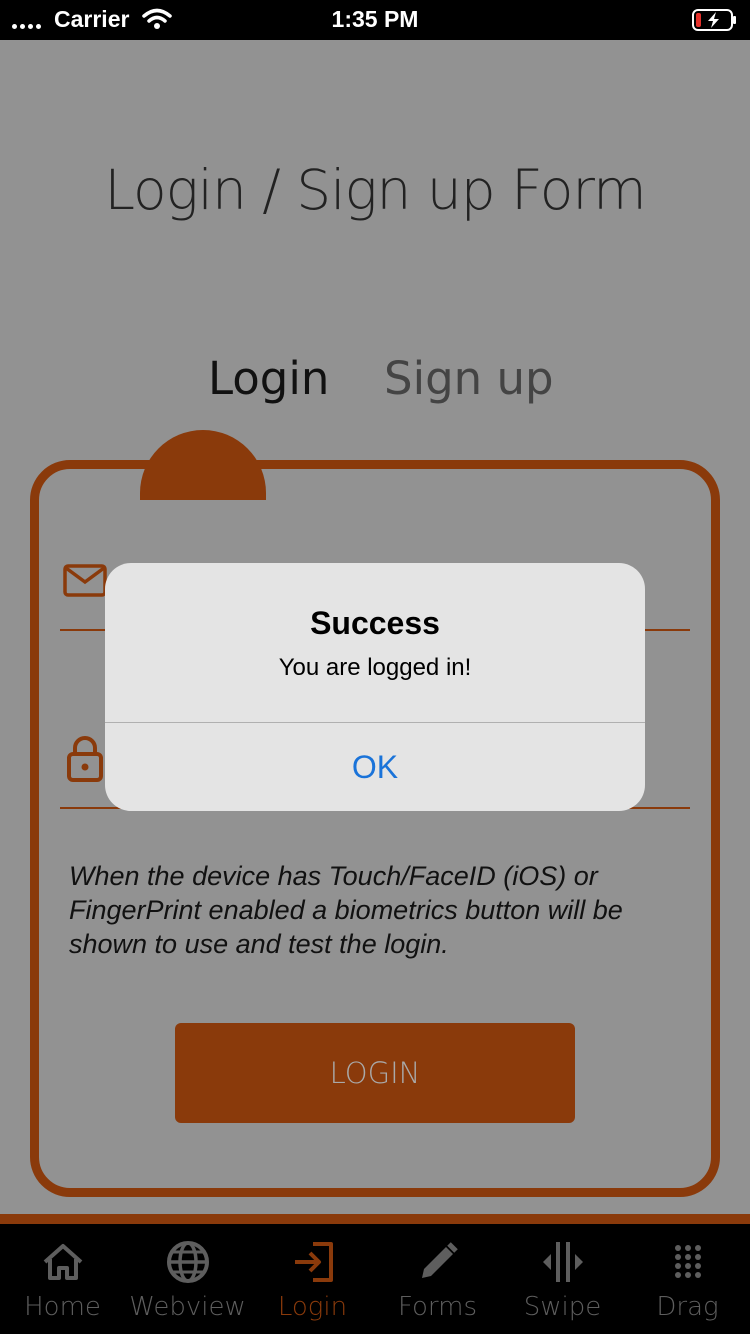 This screenshot has height=1334, width=750. I want to click on alert-message: You are logged in!, so click(375, 667).